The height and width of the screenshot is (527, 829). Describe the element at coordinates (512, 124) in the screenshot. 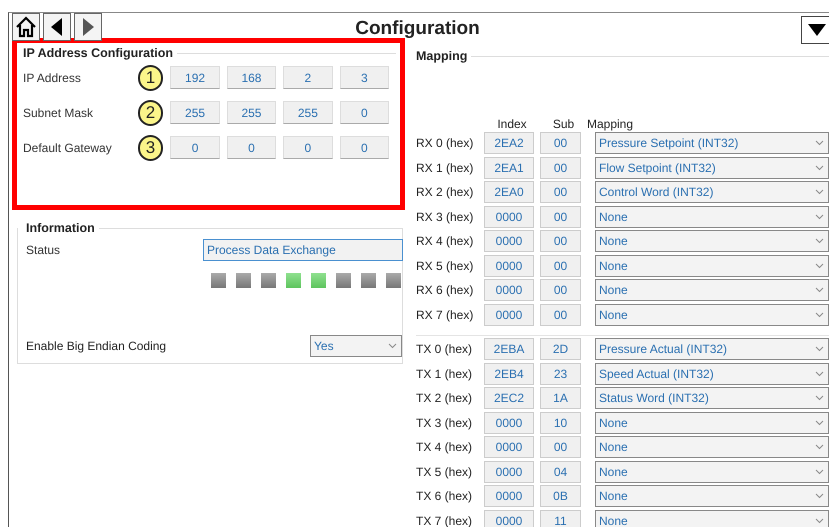

I see `column-header: Index` at that location.